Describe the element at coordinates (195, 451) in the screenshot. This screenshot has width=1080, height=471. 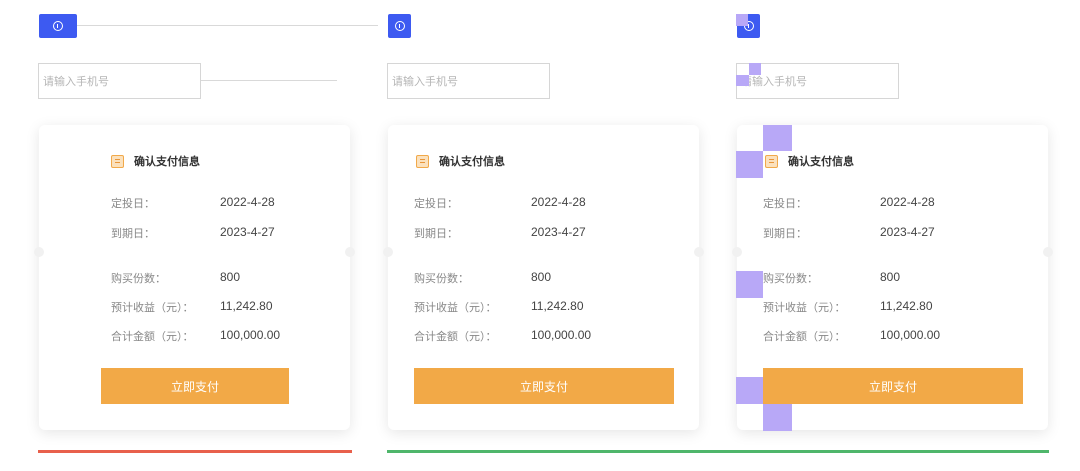
I see `error-indicator-bar` at that location.